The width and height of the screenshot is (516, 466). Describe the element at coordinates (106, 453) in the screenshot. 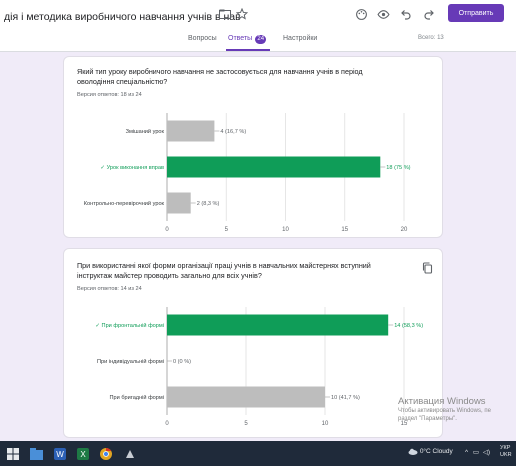

I see `chrome-icon` at that location.